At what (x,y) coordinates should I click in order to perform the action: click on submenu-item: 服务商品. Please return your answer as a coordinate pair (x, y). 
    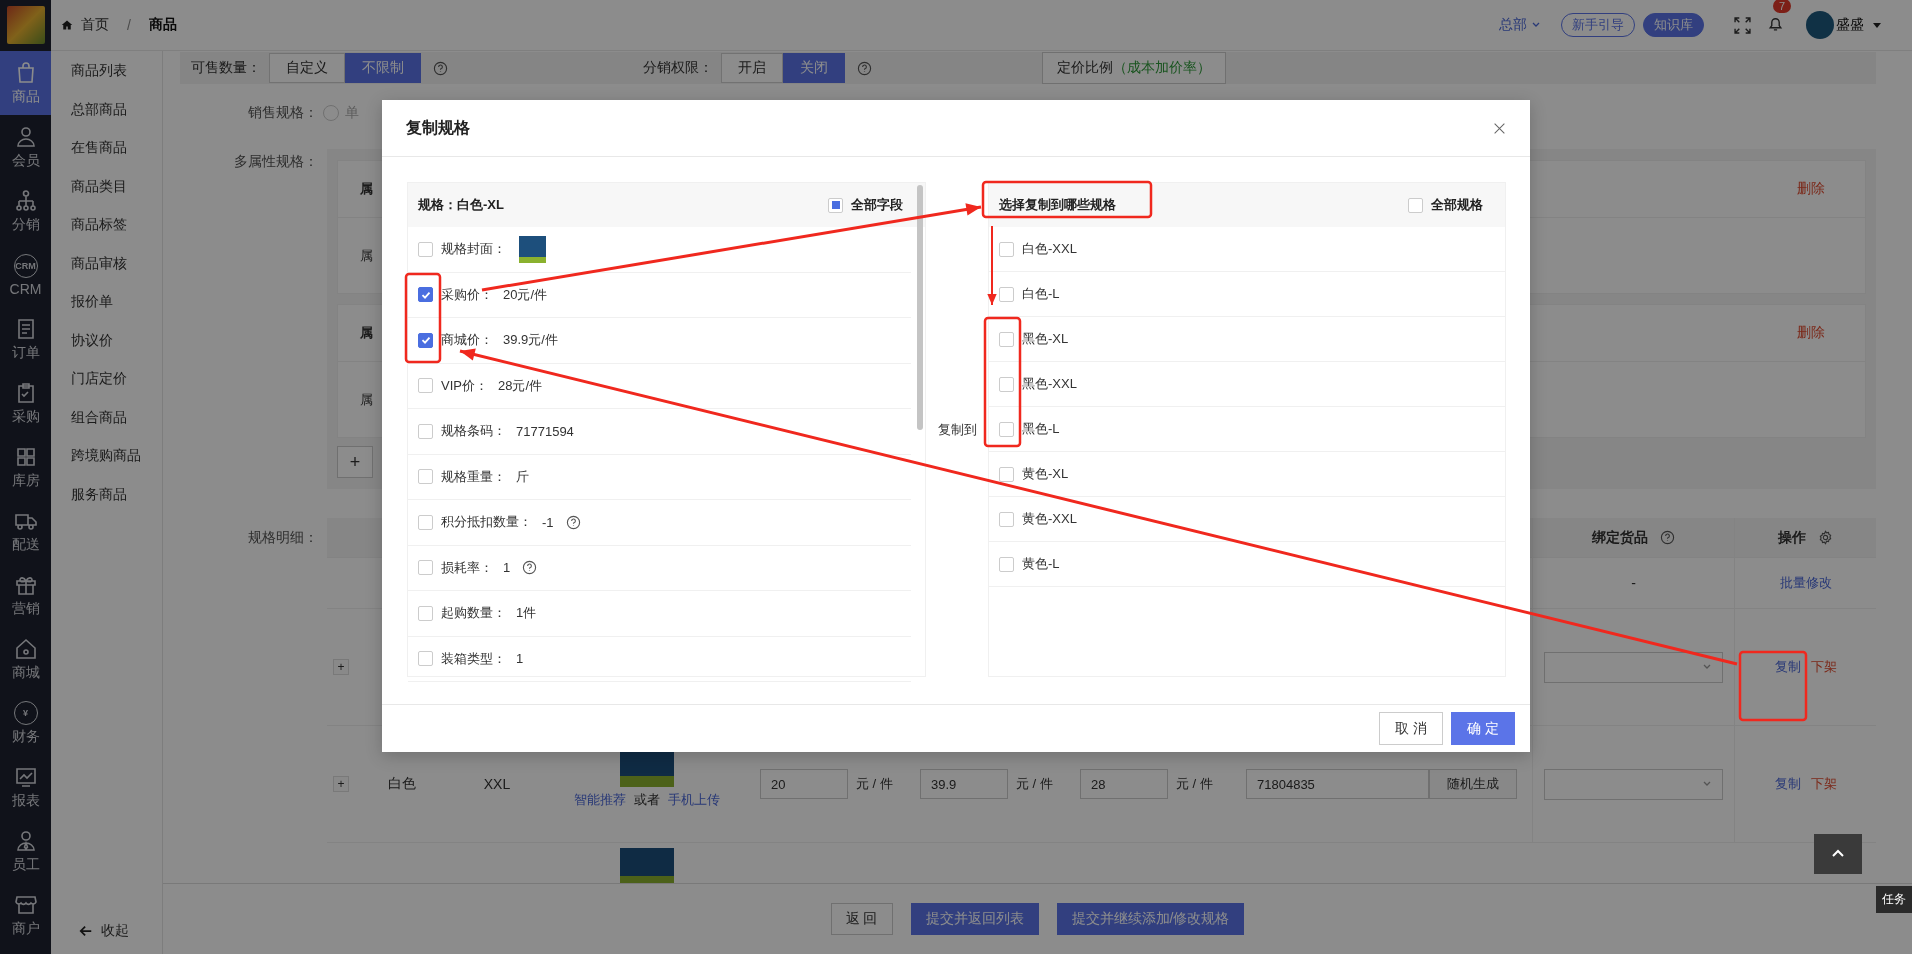
    Looking at the image, I should click on (106, 493).